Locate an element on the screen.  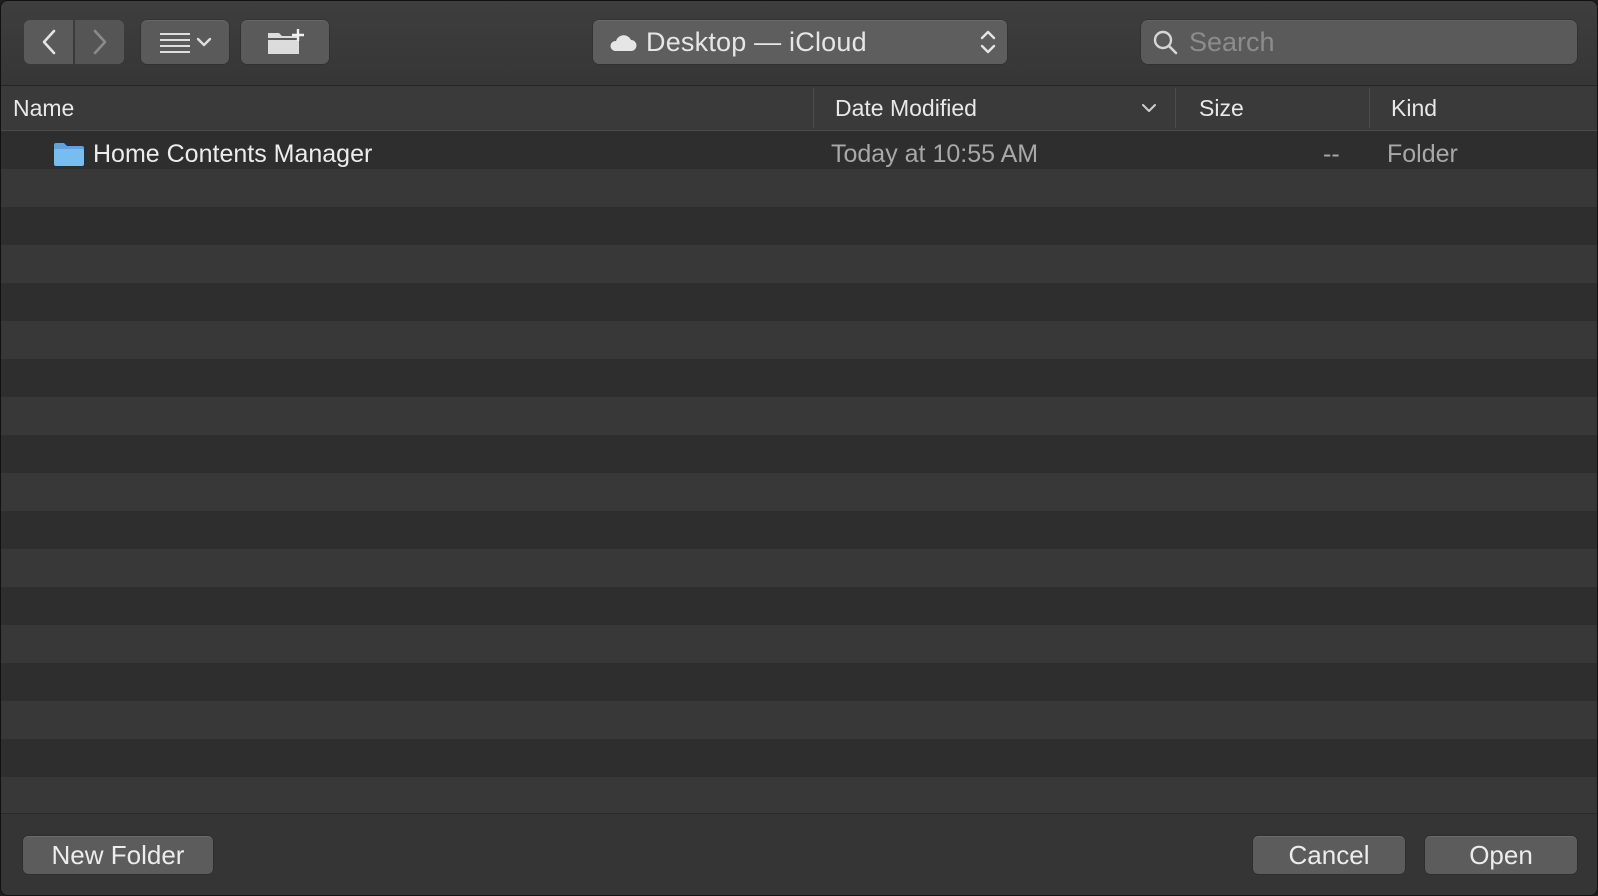
new-folder-button: New Folder is located at coordinates (118, 855).